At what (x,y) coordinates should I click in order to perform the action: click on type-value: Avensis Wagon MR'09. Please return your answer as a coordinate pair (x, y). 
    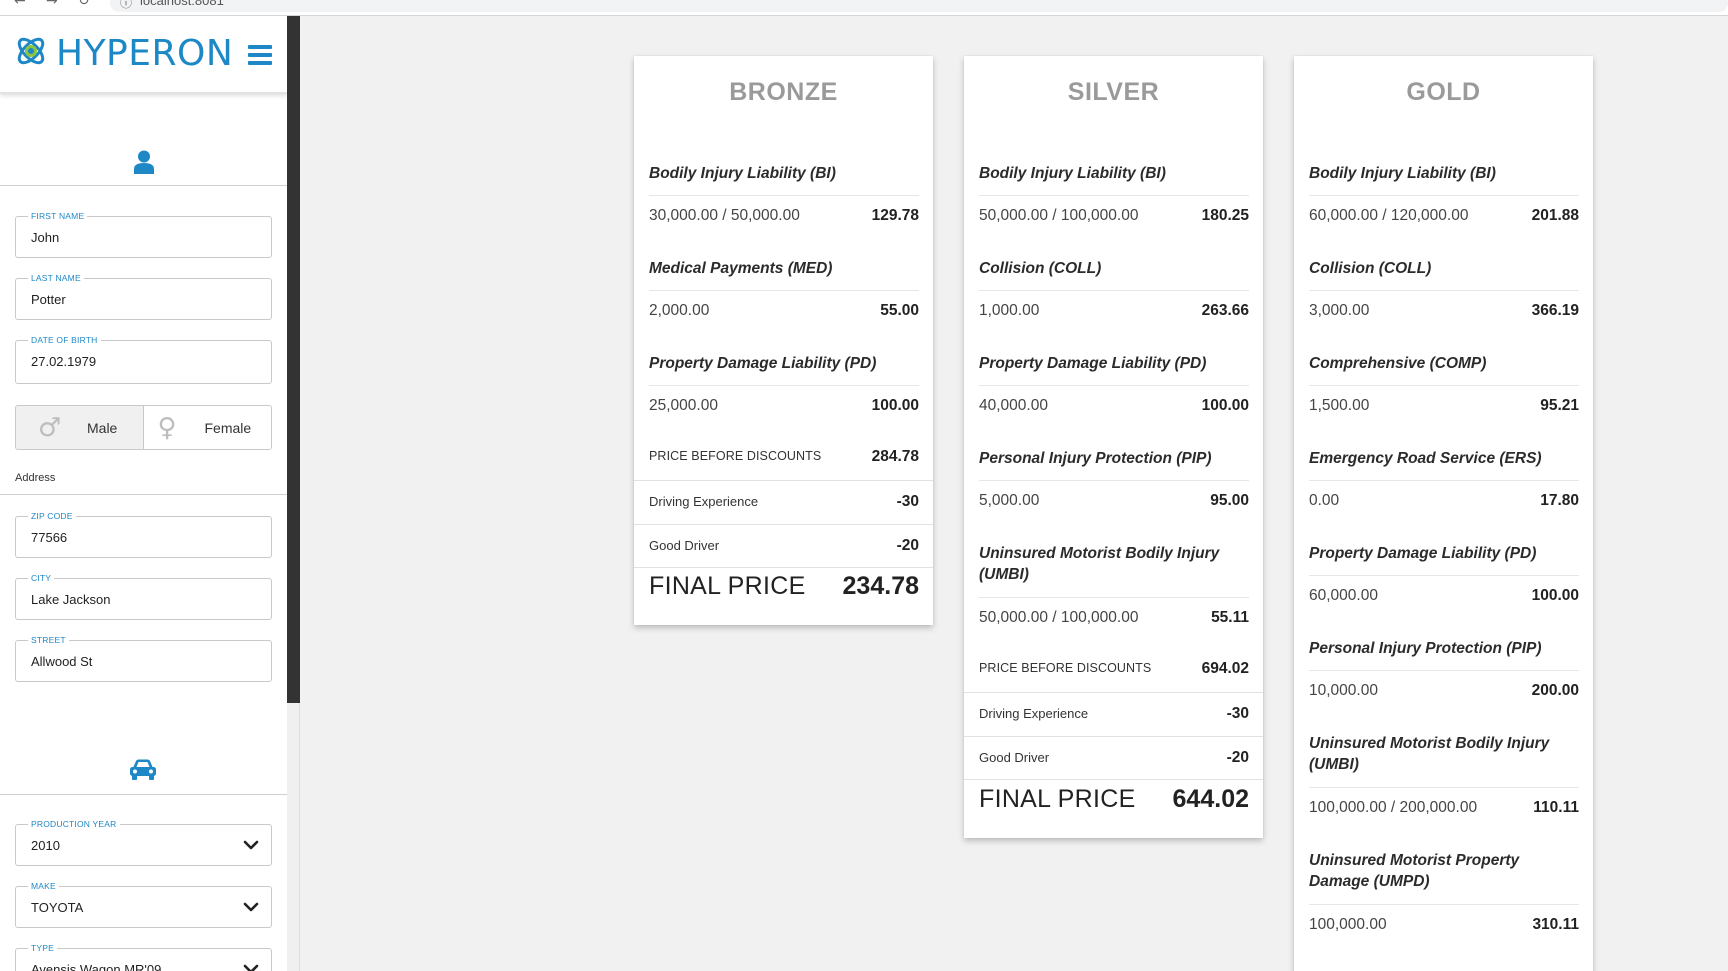
    Looking at the image, I should click on (96, 966).